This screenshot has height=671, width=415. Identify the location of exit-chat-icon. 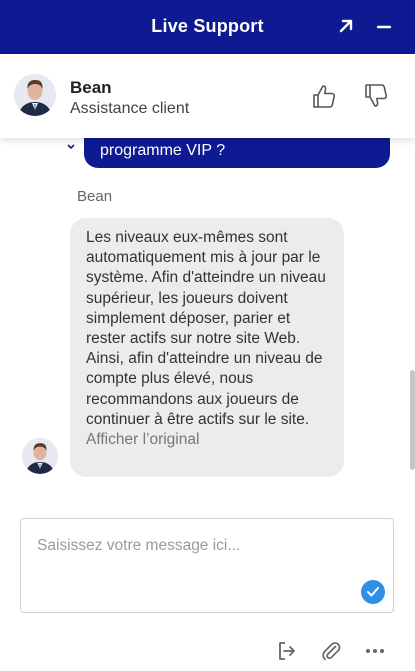
(287, 651).